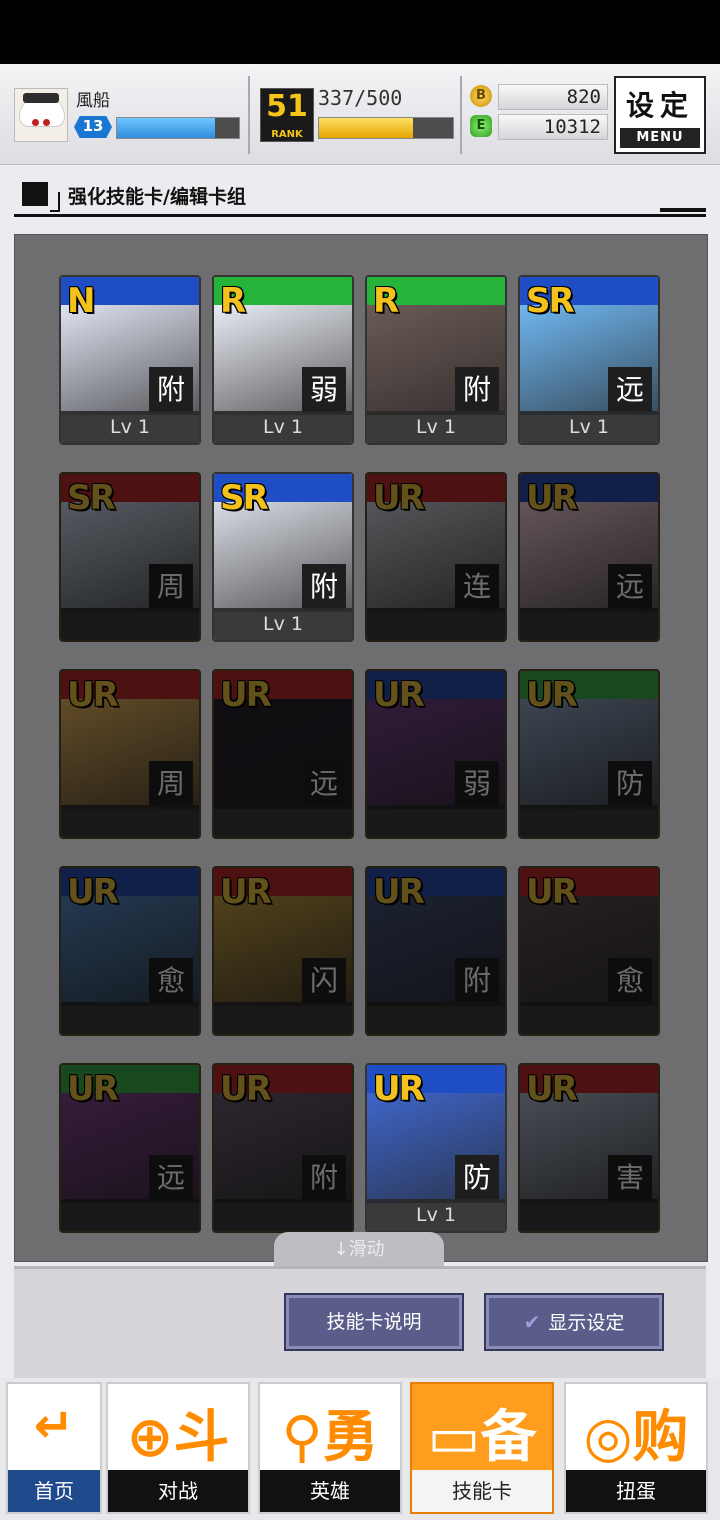 Image resolution: width=720 pixels, height=1520 pixels. I want to click on skill-card: SR 周, so click(130, 557).